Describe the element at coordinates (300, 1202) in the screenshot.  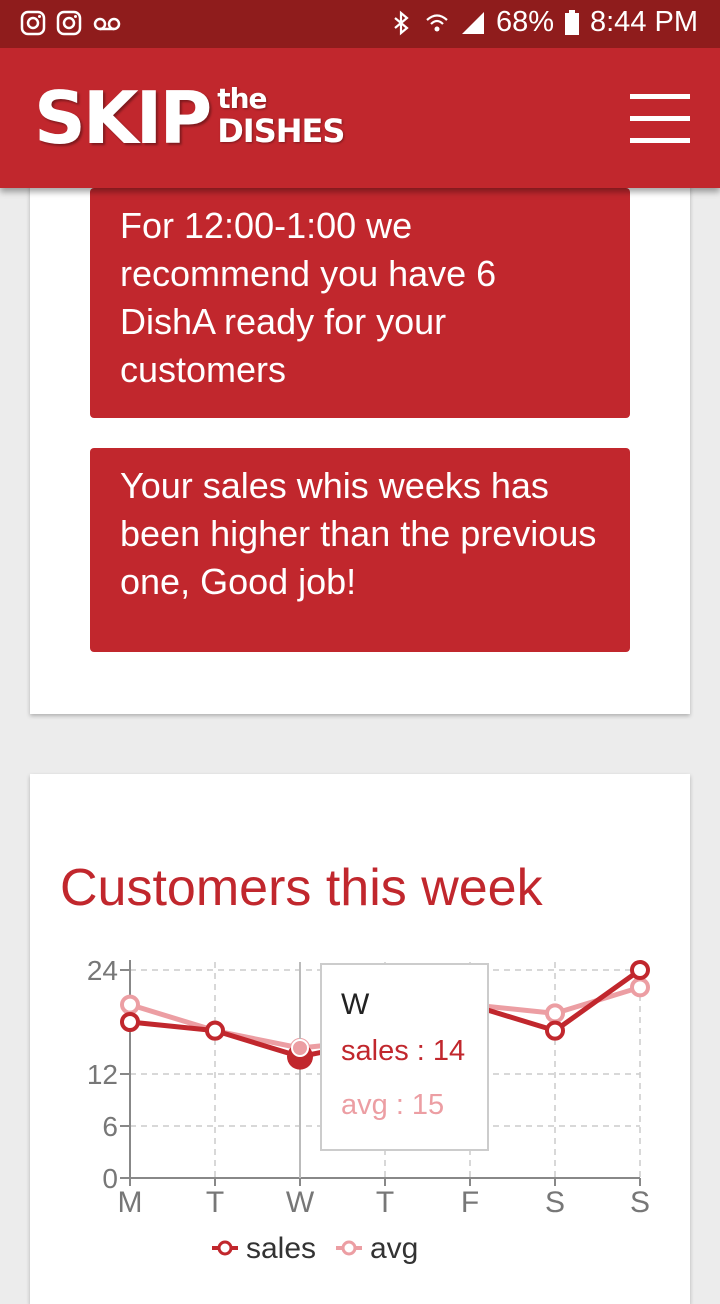
I see `x-tick-label: W` at that location.